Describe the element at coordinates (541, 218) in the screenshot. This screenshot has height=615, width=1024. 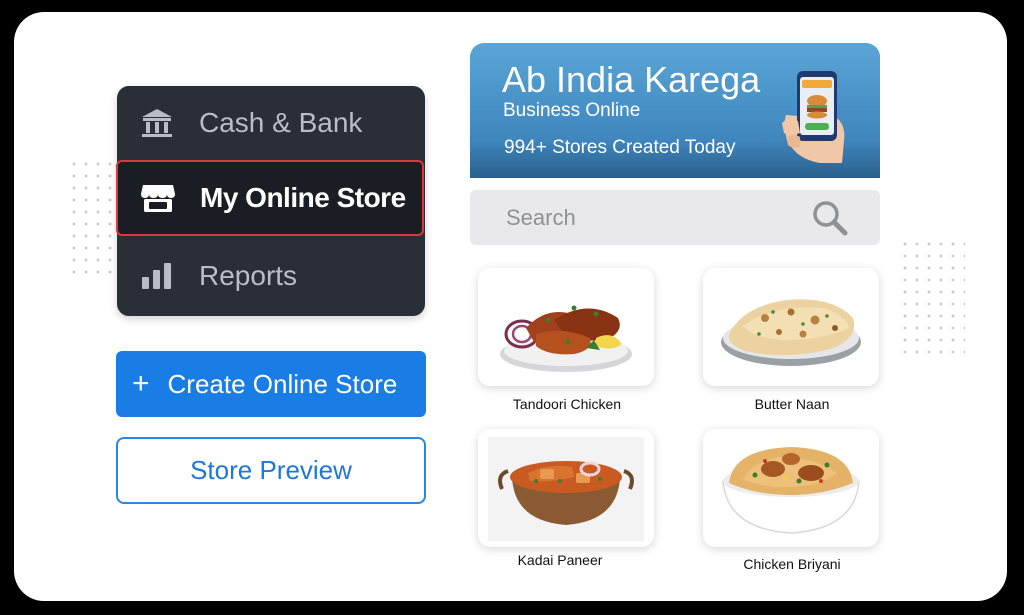
I see `search-input: Search` at that location.